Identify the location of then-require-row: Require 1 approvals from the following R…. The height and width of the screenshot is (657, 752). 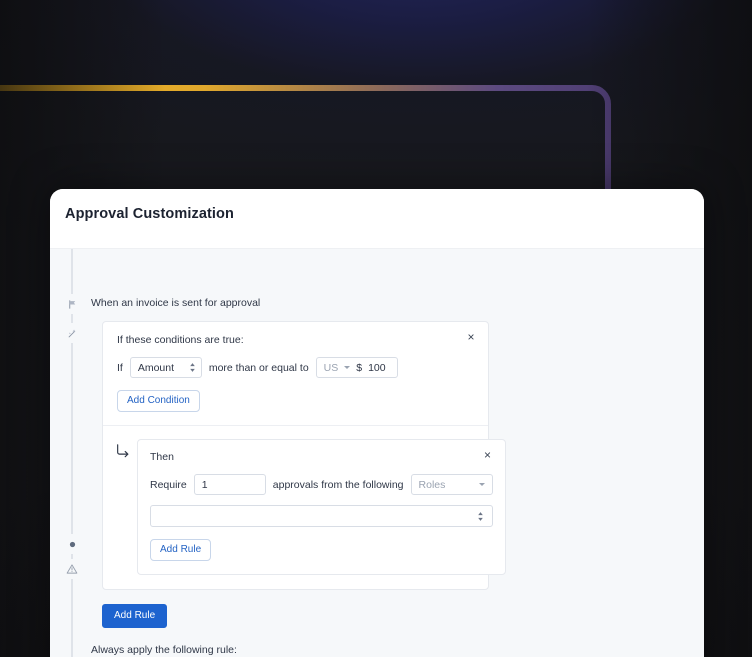
(321, 484).